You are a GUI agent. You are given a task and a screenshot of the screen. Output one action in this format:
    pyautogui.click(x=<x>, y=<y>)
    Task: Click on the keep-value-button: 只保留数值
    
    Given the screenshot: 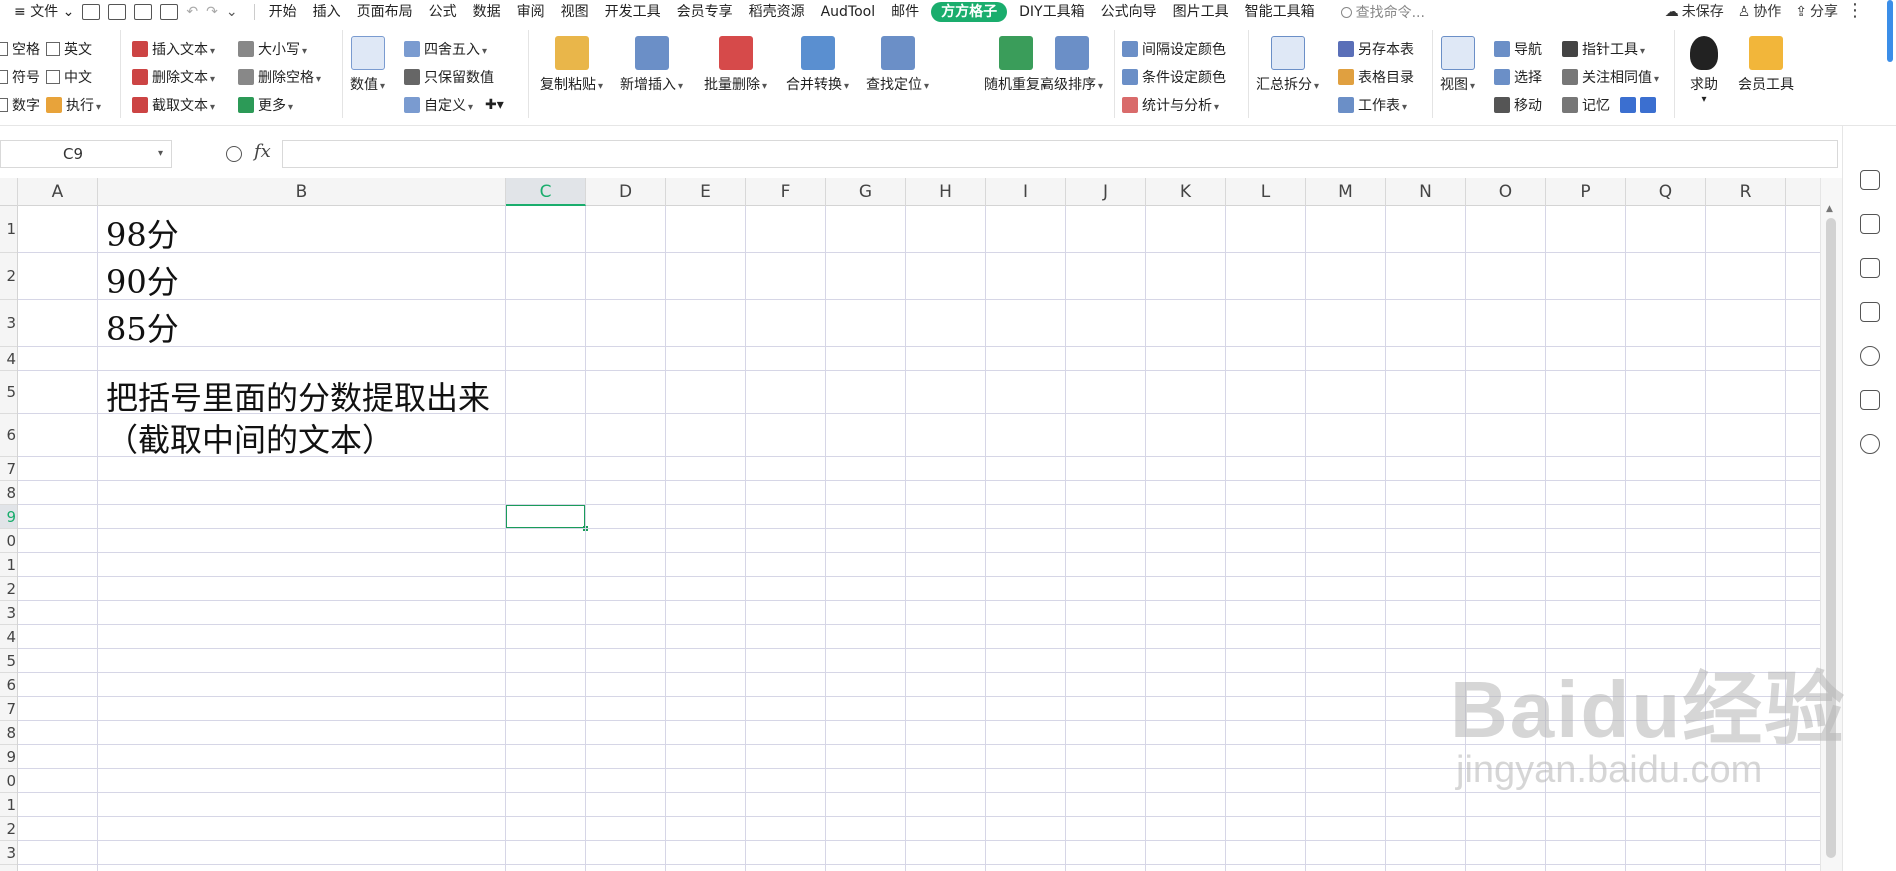 What is the action you would take?
    pyautogui.click(x=449, y=77)
    